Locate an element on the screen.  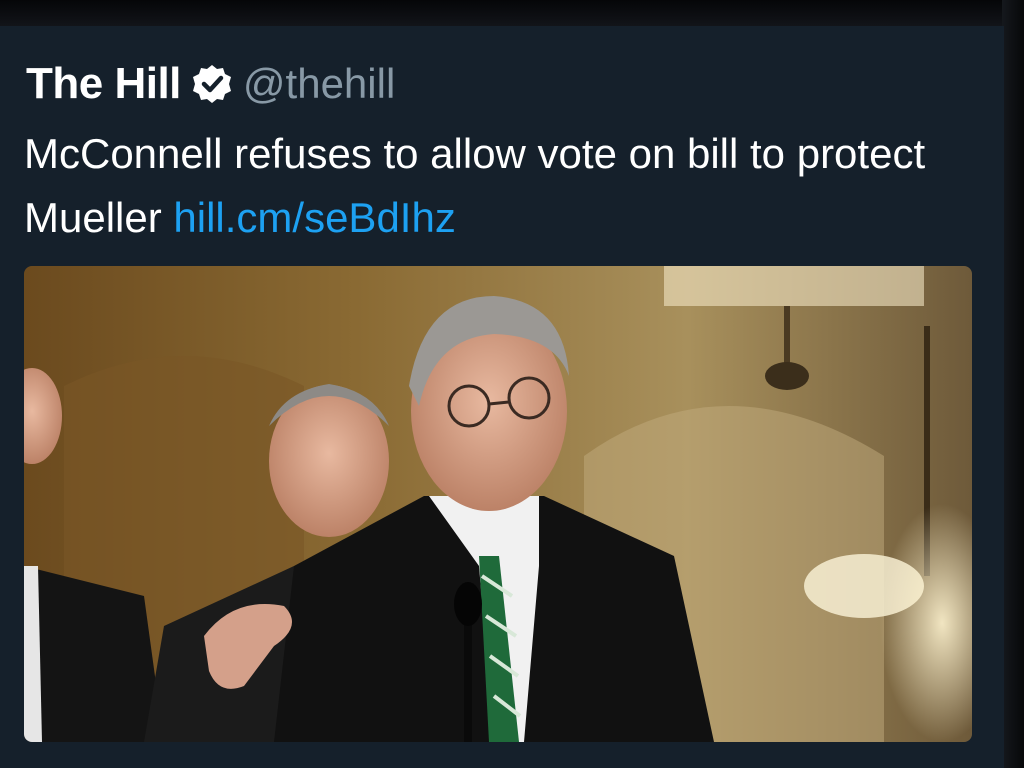
verified-badge-icon is located at coordinates (212, 84).